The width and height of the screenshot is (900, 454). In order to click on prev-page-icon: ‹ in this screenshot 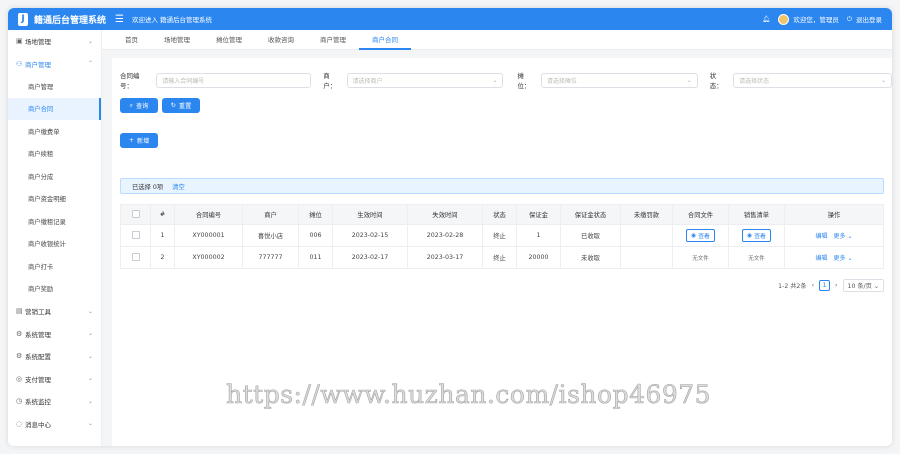, I will do `click(813, 285)`.